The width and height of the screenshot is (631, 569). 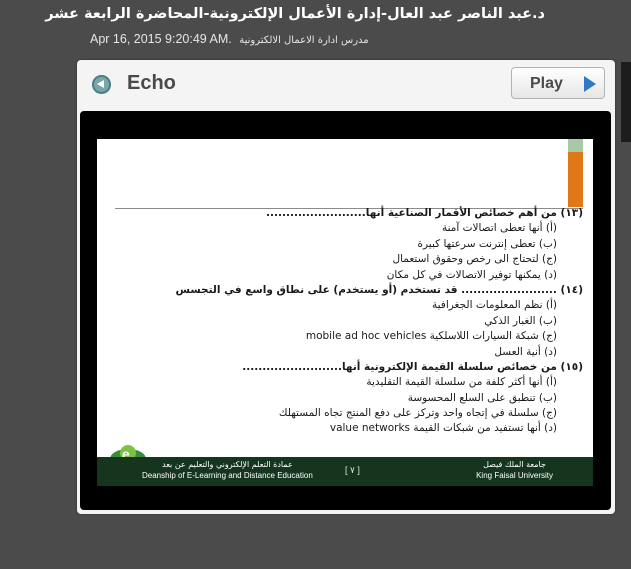 What do you see at coordinates (514, 475) in the screenshot?
I see `university-name-en: King Faisal University` at bounding box center [514, 475].